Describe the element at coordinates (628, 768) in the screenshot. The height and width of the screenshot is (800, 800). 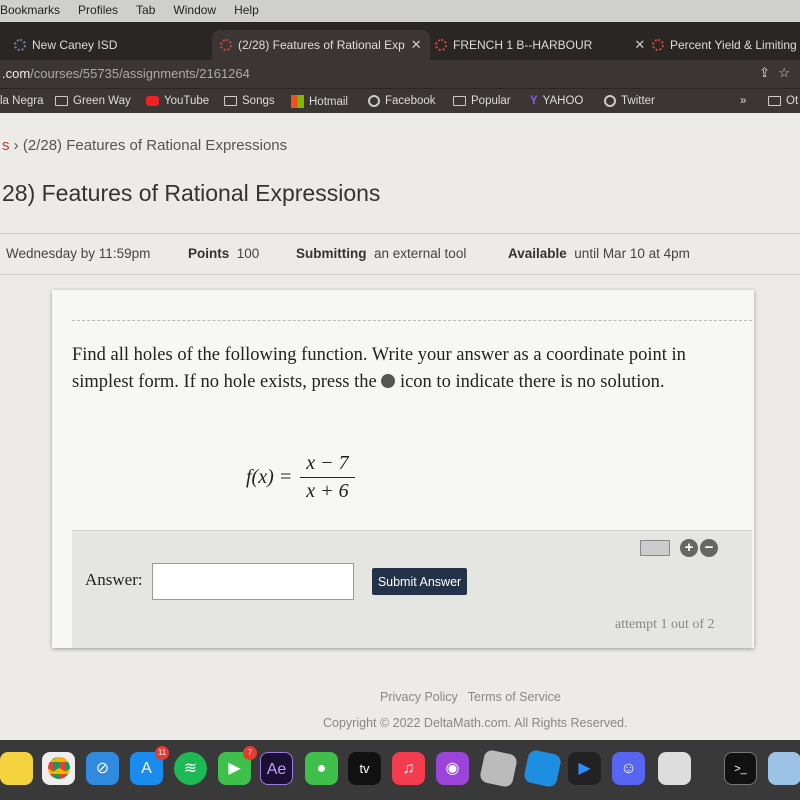
I see `discord-icon: ☺` at that location.